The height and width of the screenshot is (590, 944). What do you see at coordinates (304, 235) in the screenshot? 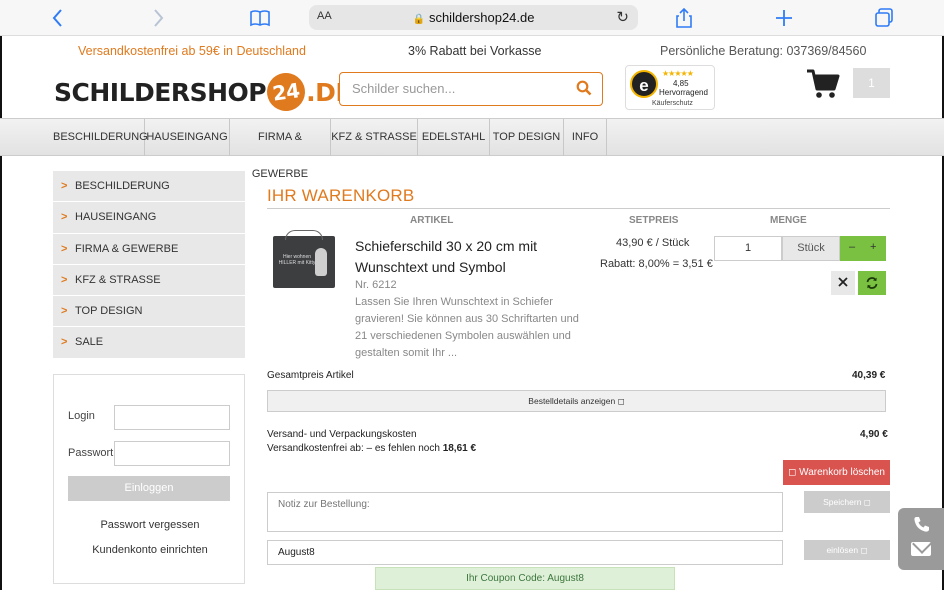
I see `product-image-hanger` at bounding box center [304, 235].